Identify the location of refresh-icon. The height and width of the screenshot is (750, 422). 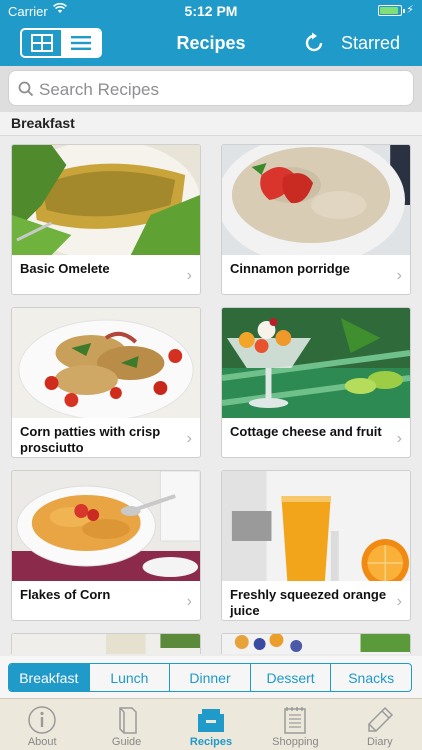
(314, 43).